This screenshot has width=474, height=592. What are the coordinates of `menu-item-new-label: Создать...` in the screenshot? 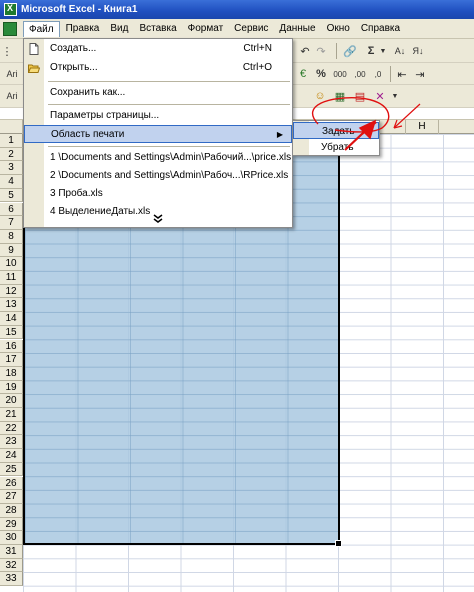 It's located at (73, 48).